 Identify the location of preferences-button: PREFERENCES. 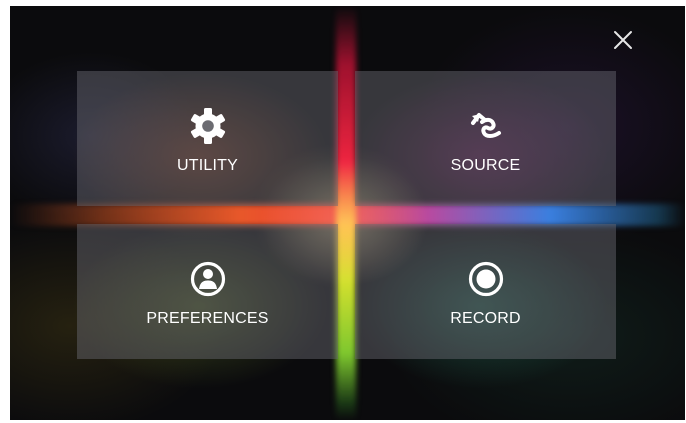
(207, 291).